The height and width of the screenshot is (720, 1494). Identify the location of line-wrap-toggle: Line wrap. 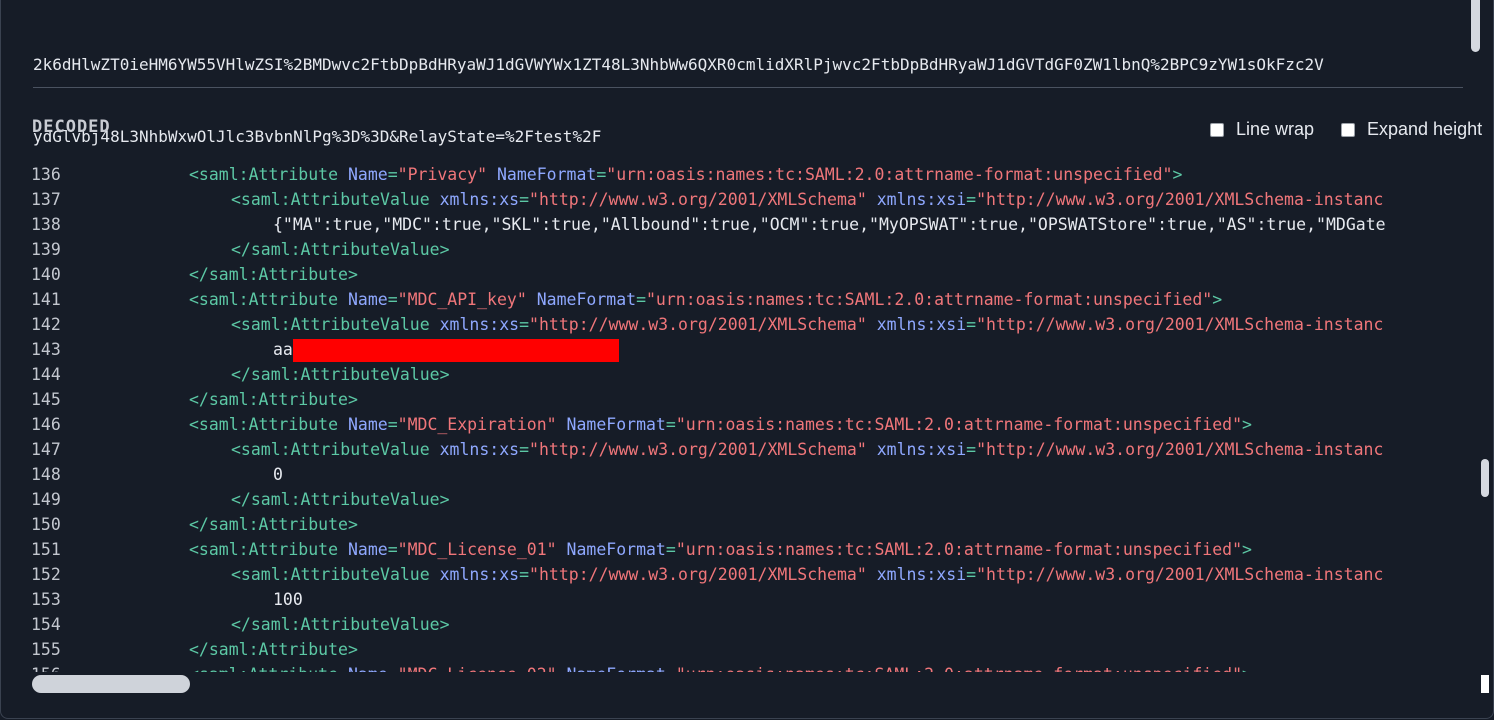
(1262, 129).